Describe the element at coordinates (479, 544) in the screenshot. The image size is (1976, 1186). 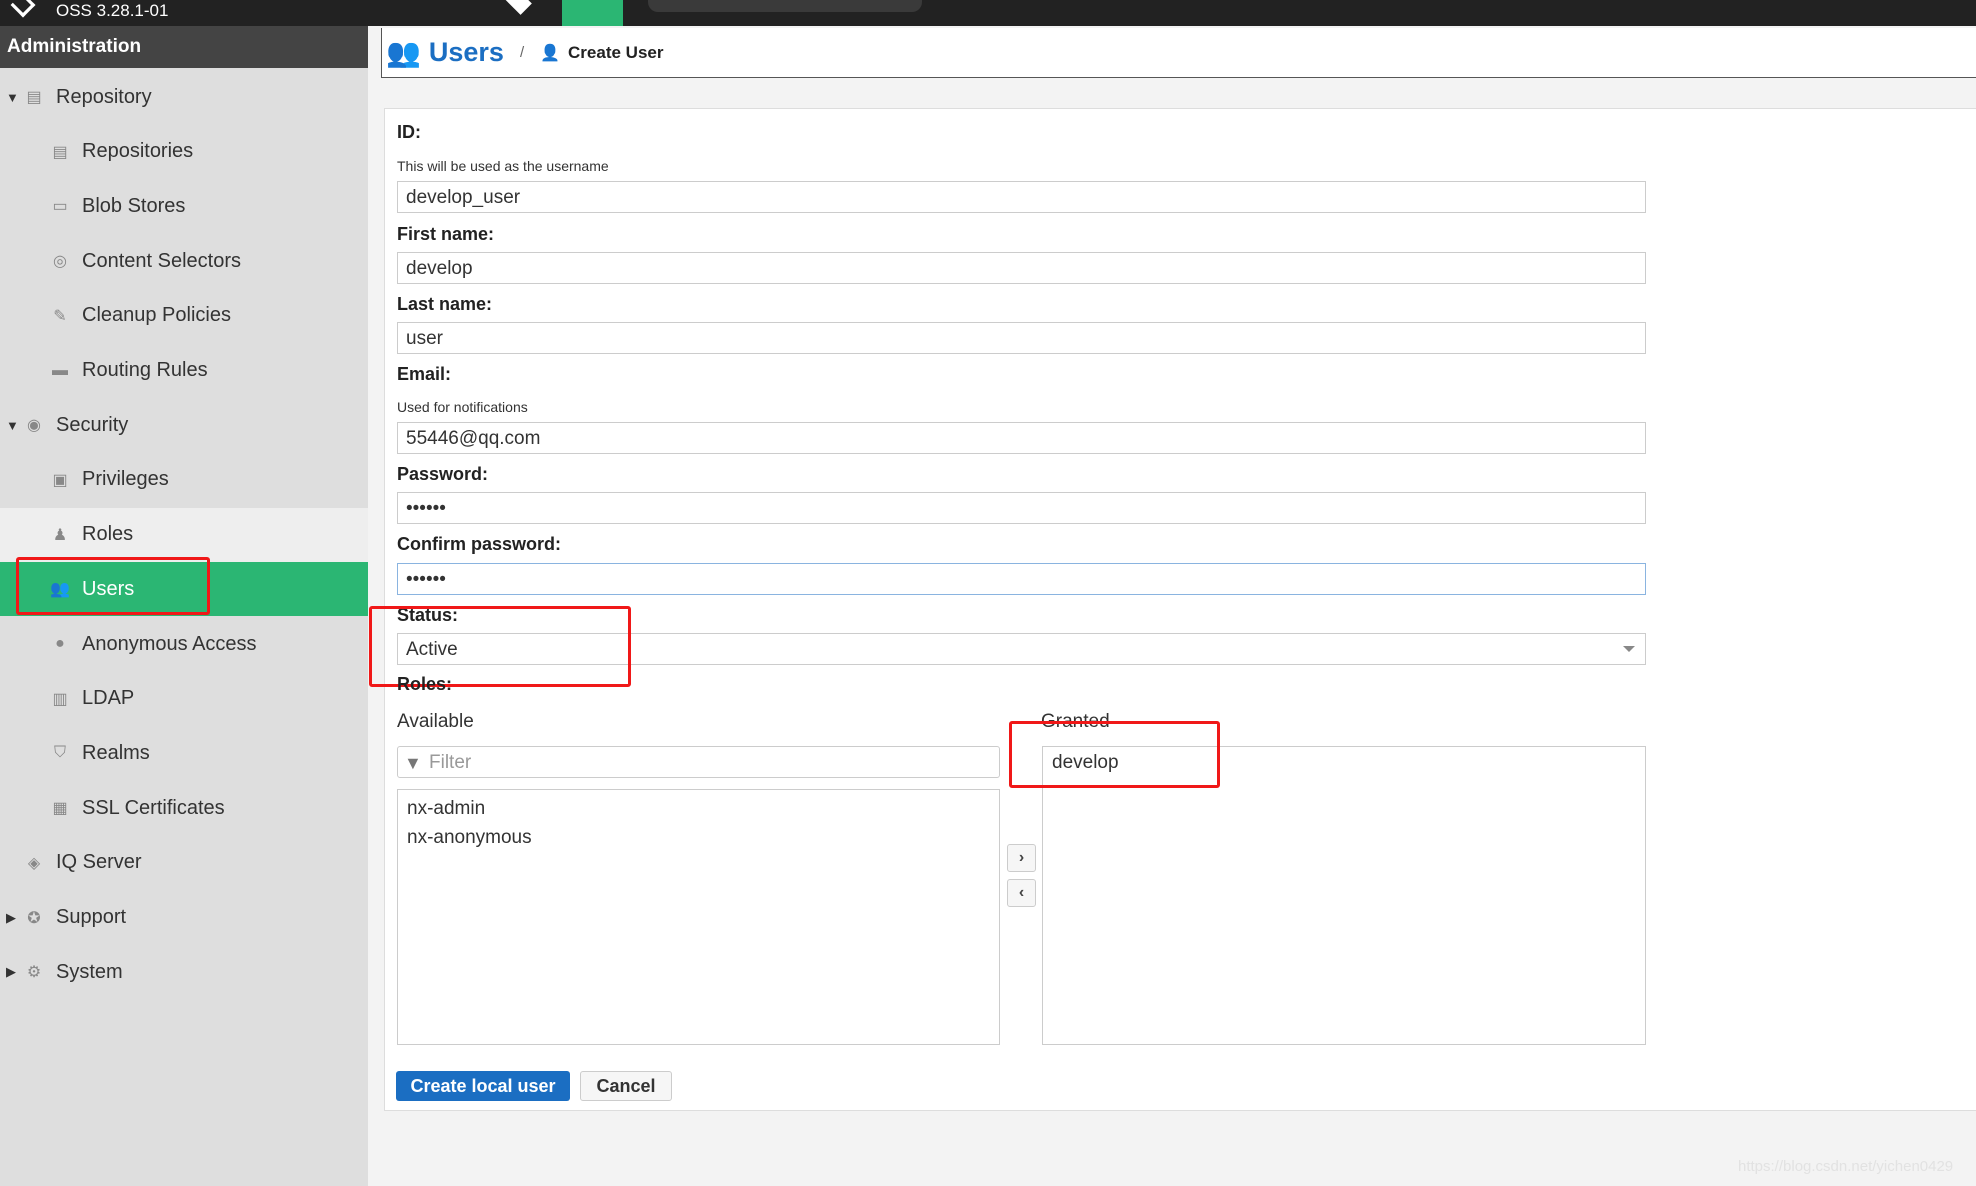
I see `confirm-password-label: Confirm password:` at that location.